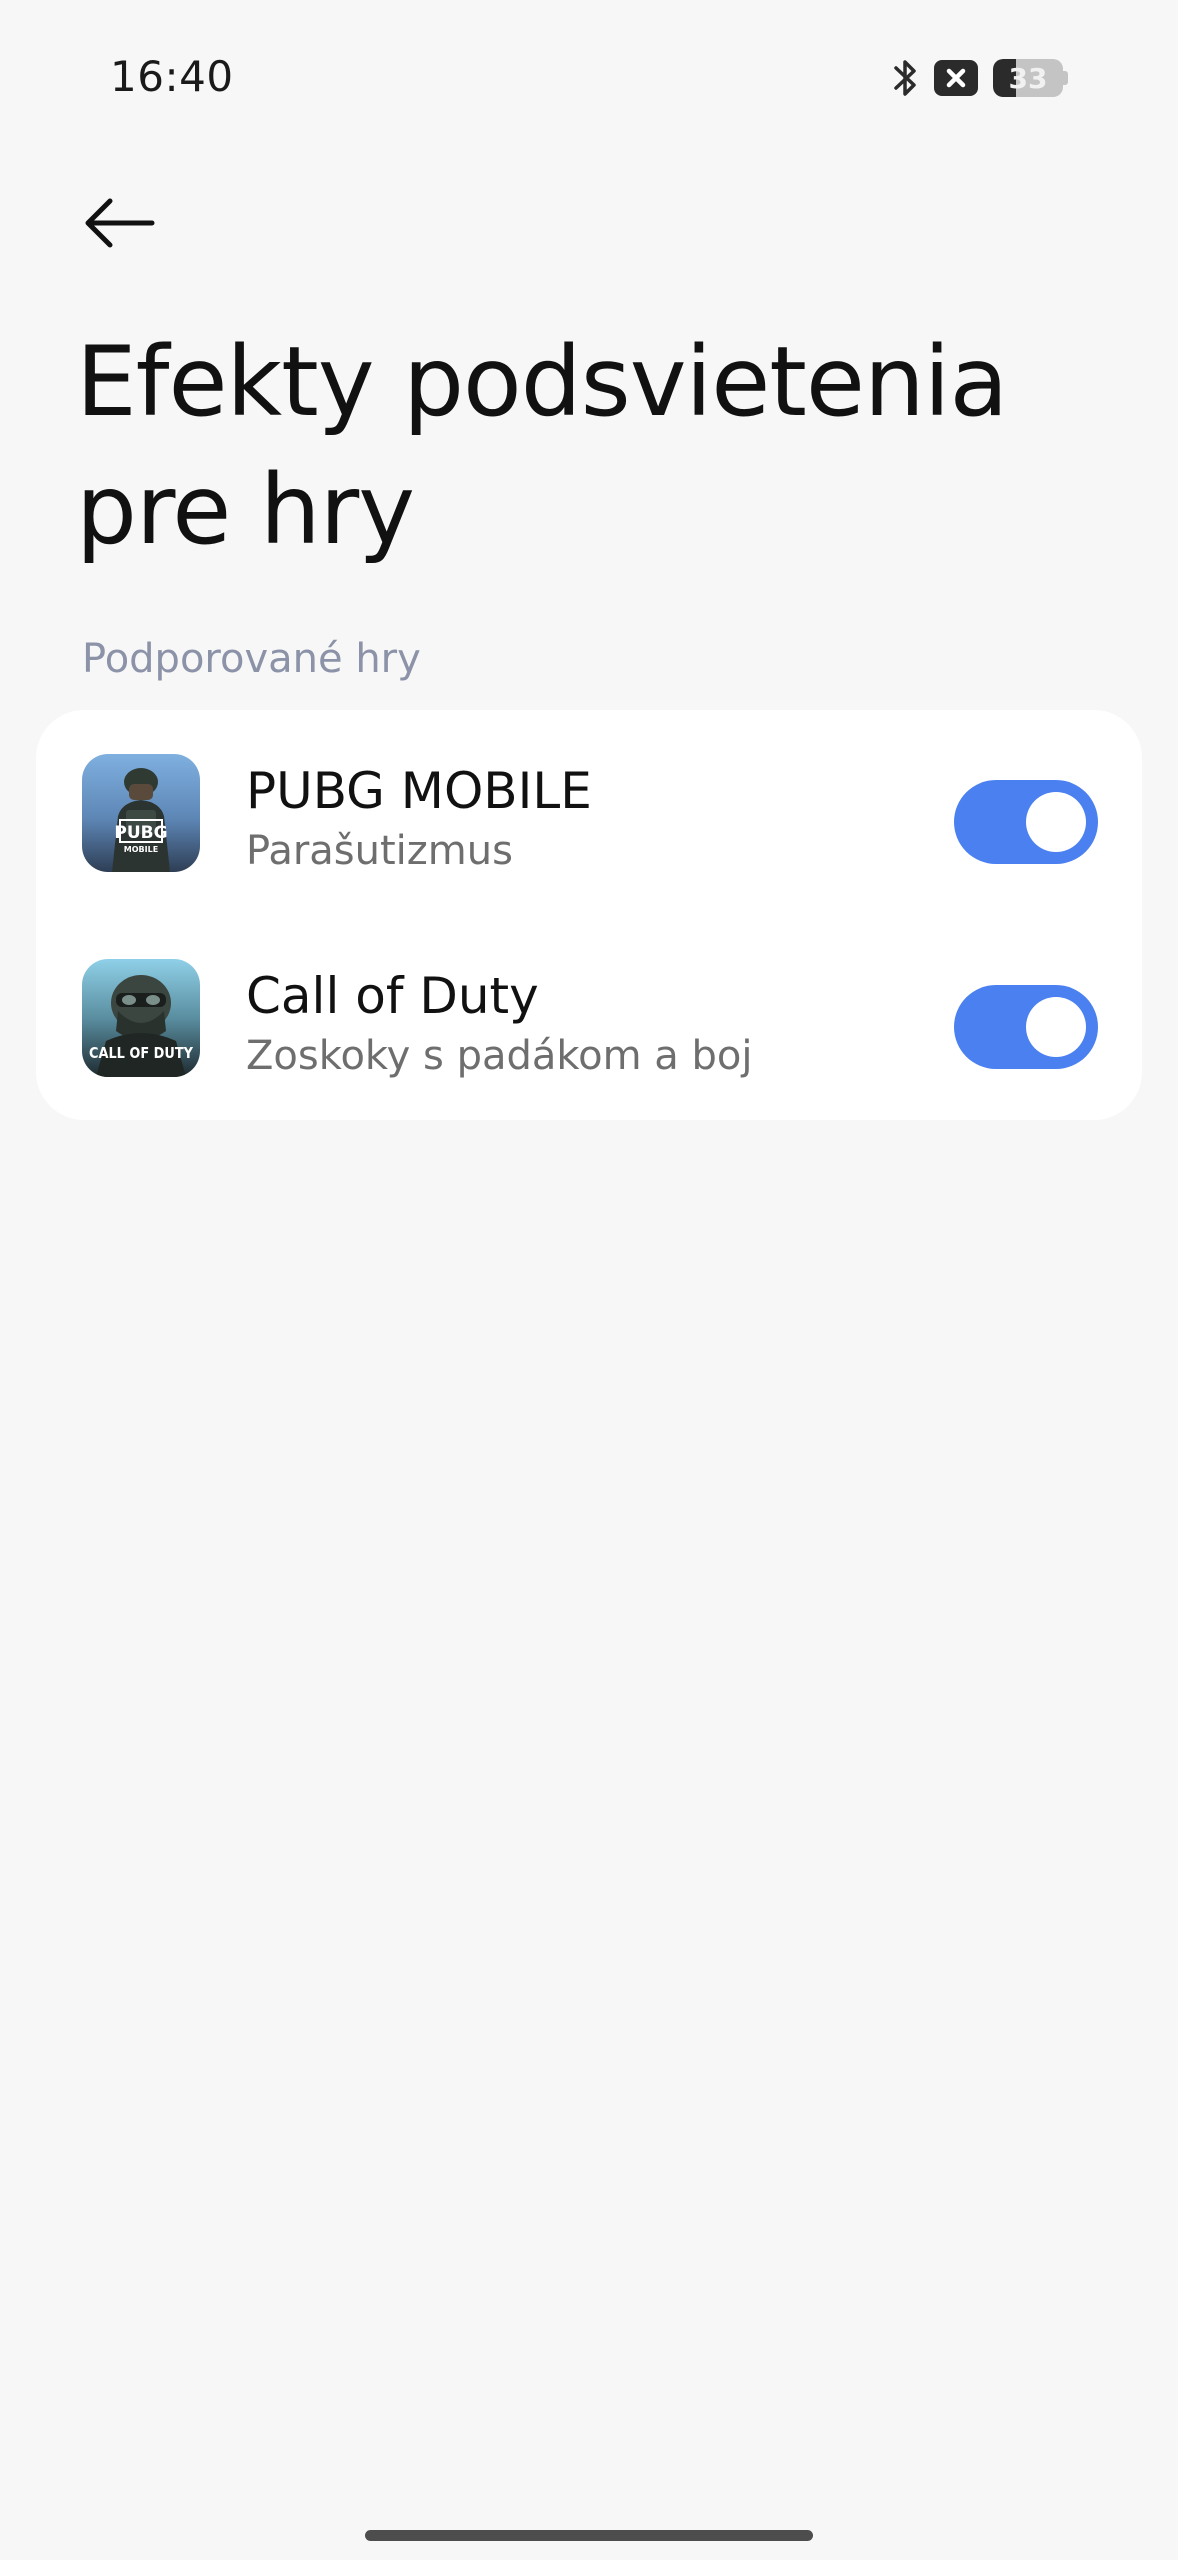  Describe the element at coordinates (589, 75) in the screenshot. I see `status-bar: 16:40 33` at that location.